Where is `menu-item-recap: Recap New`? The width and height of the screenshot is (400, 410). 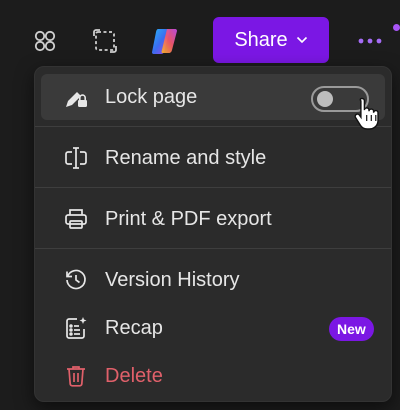 menu-item-recap: Recap New is located at coordinates (213, 328).